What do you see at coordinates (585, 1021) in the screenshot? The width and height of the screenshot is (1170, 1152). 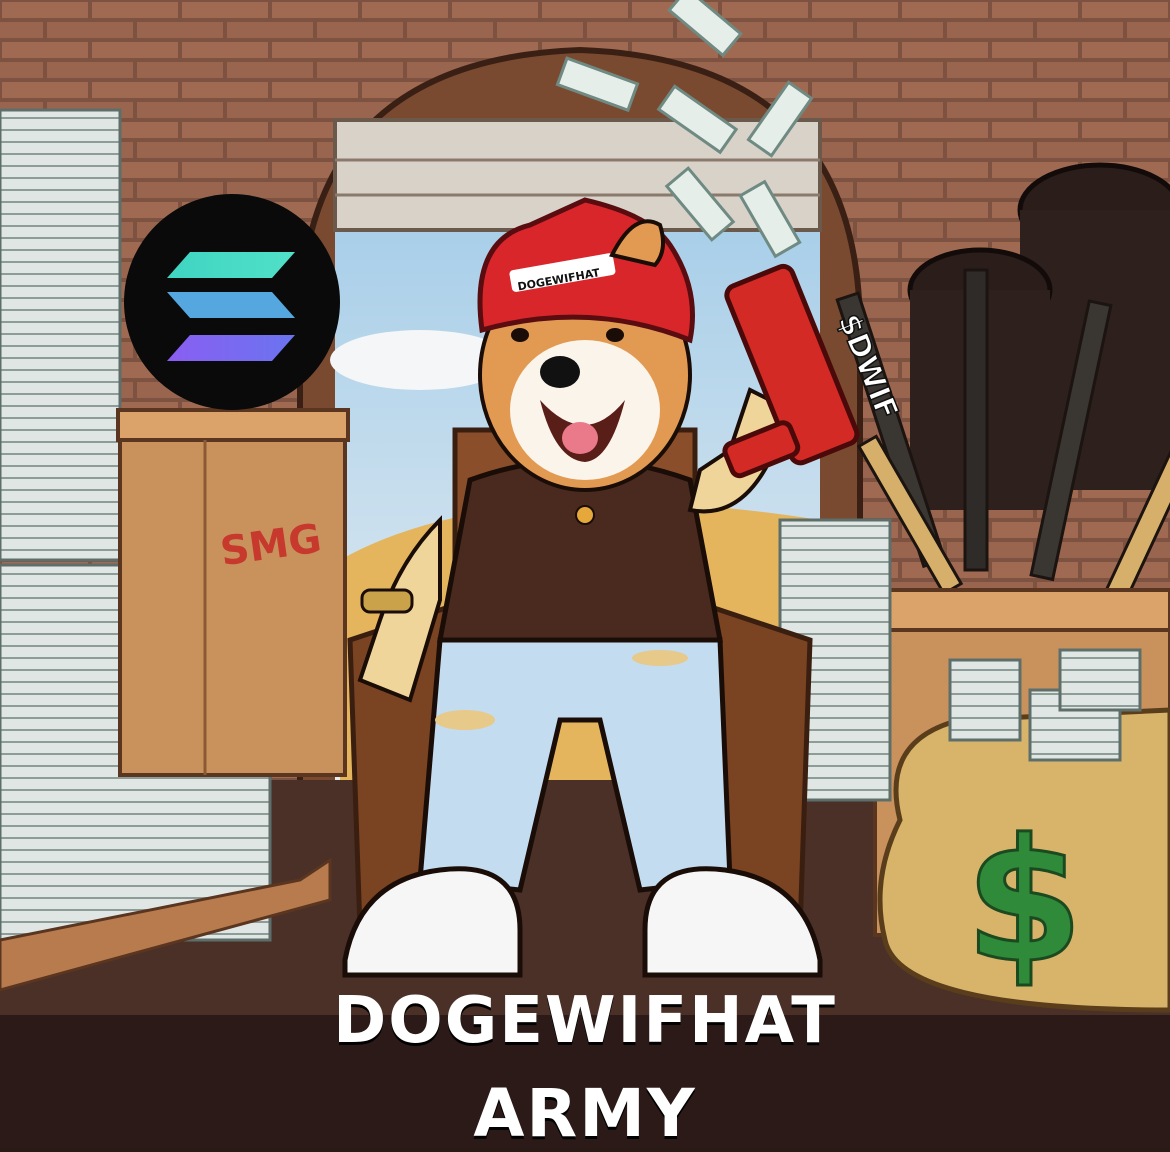 I see `caption-line-1: DOGEWIFHAT` at bounding box center [585, 1021].